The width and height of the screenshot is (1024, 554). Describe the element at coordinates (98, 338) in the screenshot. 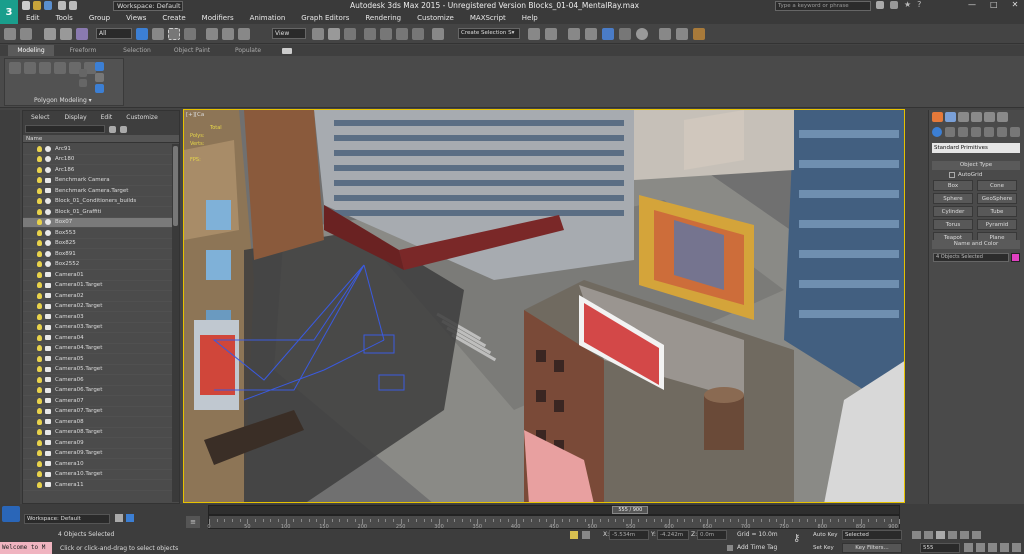

I see `scene-tree-row: Camera04` at that location.